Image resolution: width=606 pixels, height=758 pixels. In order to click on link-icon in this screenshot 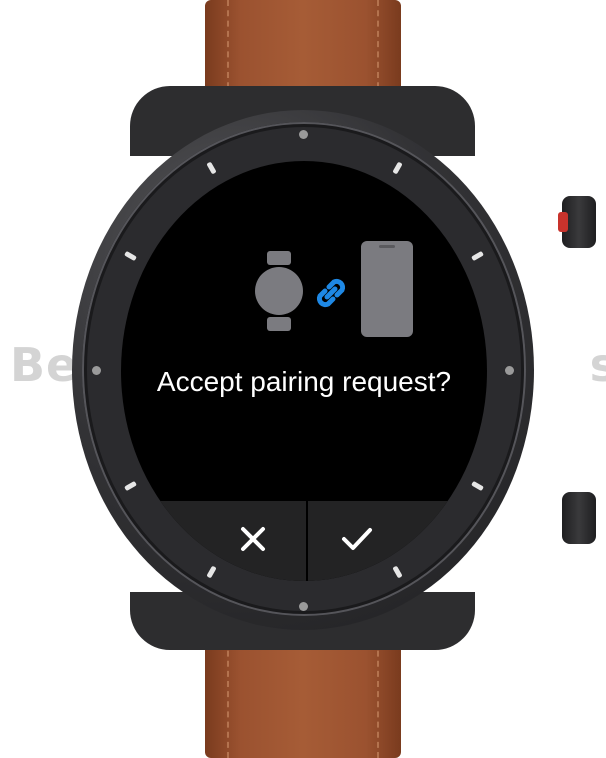, I will do `click(331, 295)`.